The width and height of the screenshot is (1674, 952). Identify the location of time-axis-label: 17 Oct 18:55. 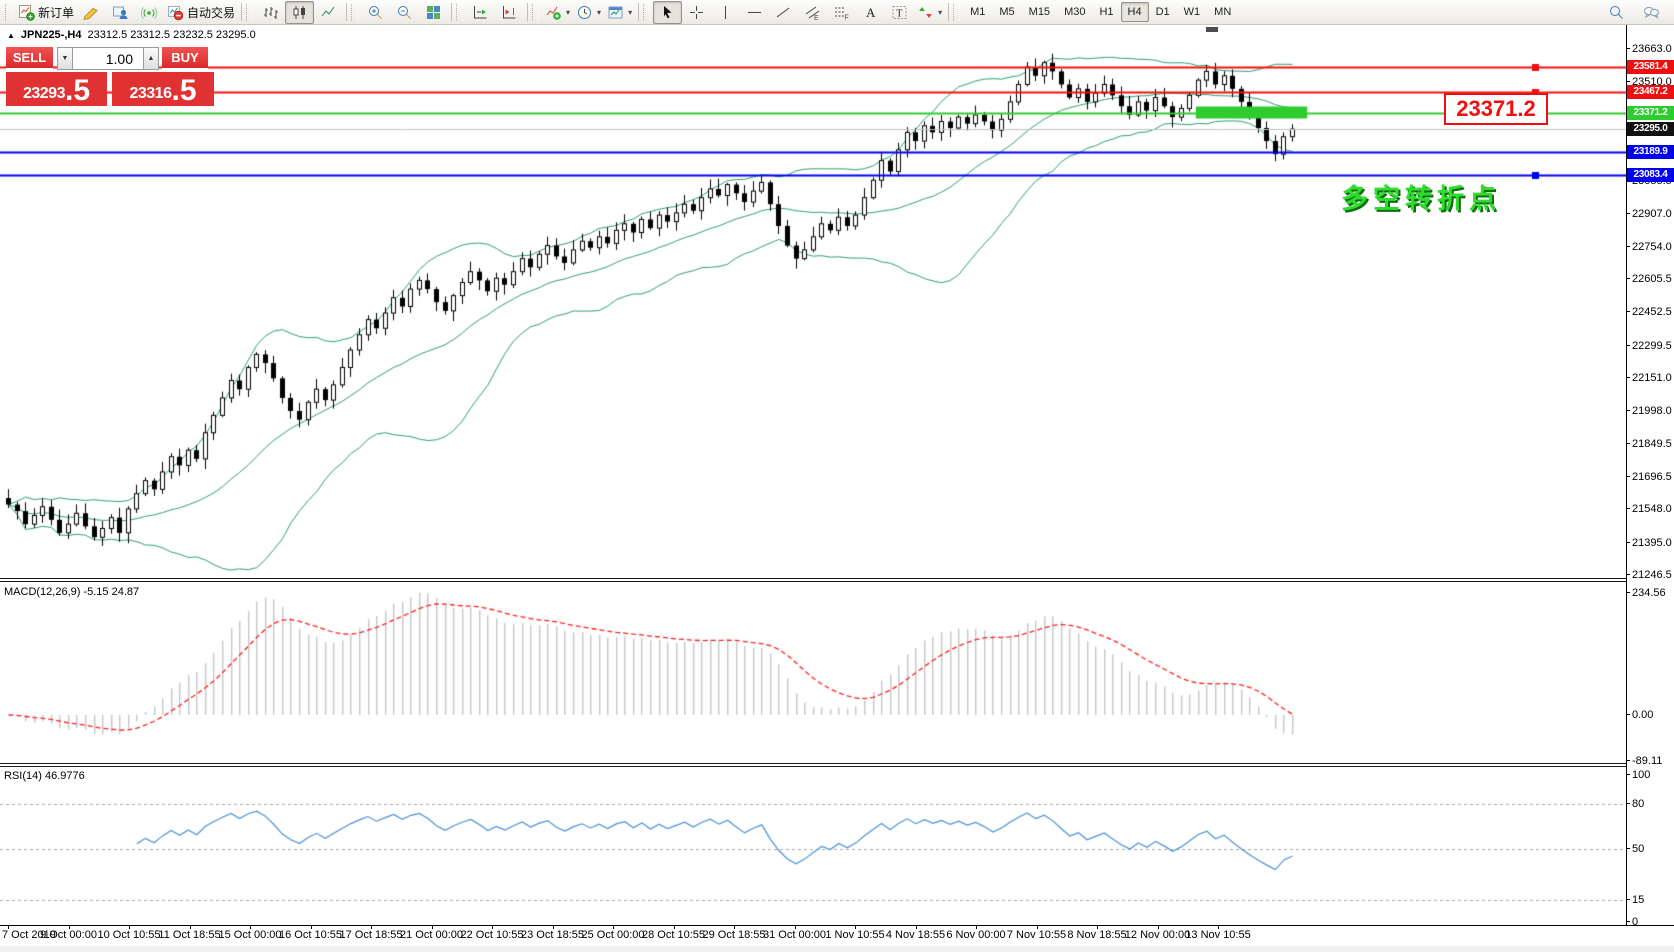
(371, 935).